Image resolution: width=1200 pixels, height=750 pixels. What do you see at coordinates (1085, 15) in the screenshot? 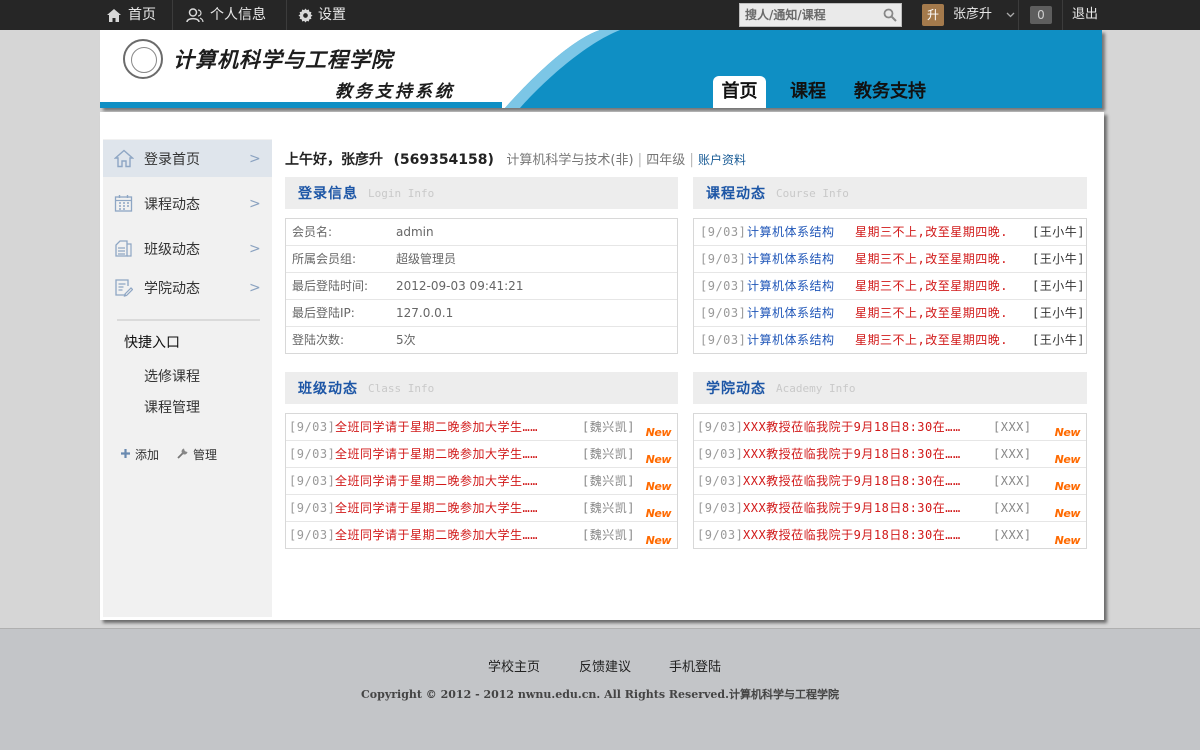
I see `logout-link: 退出` at bounding box center [1085, 15].